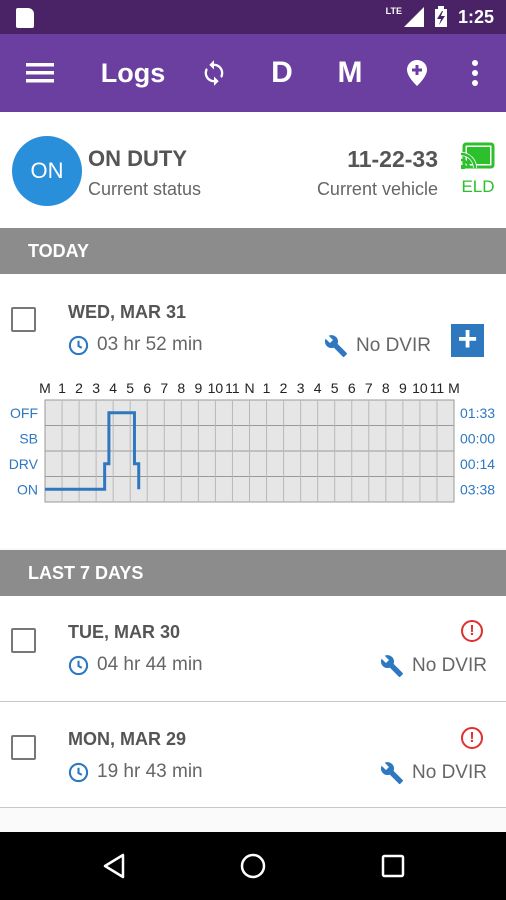 Image resolution: width=506 pixels, height=900 pixels. What do you see at coordinates (47, 171) in the screenshot?
I see `duty-status-button: ON` at bounding box center [47, 171].